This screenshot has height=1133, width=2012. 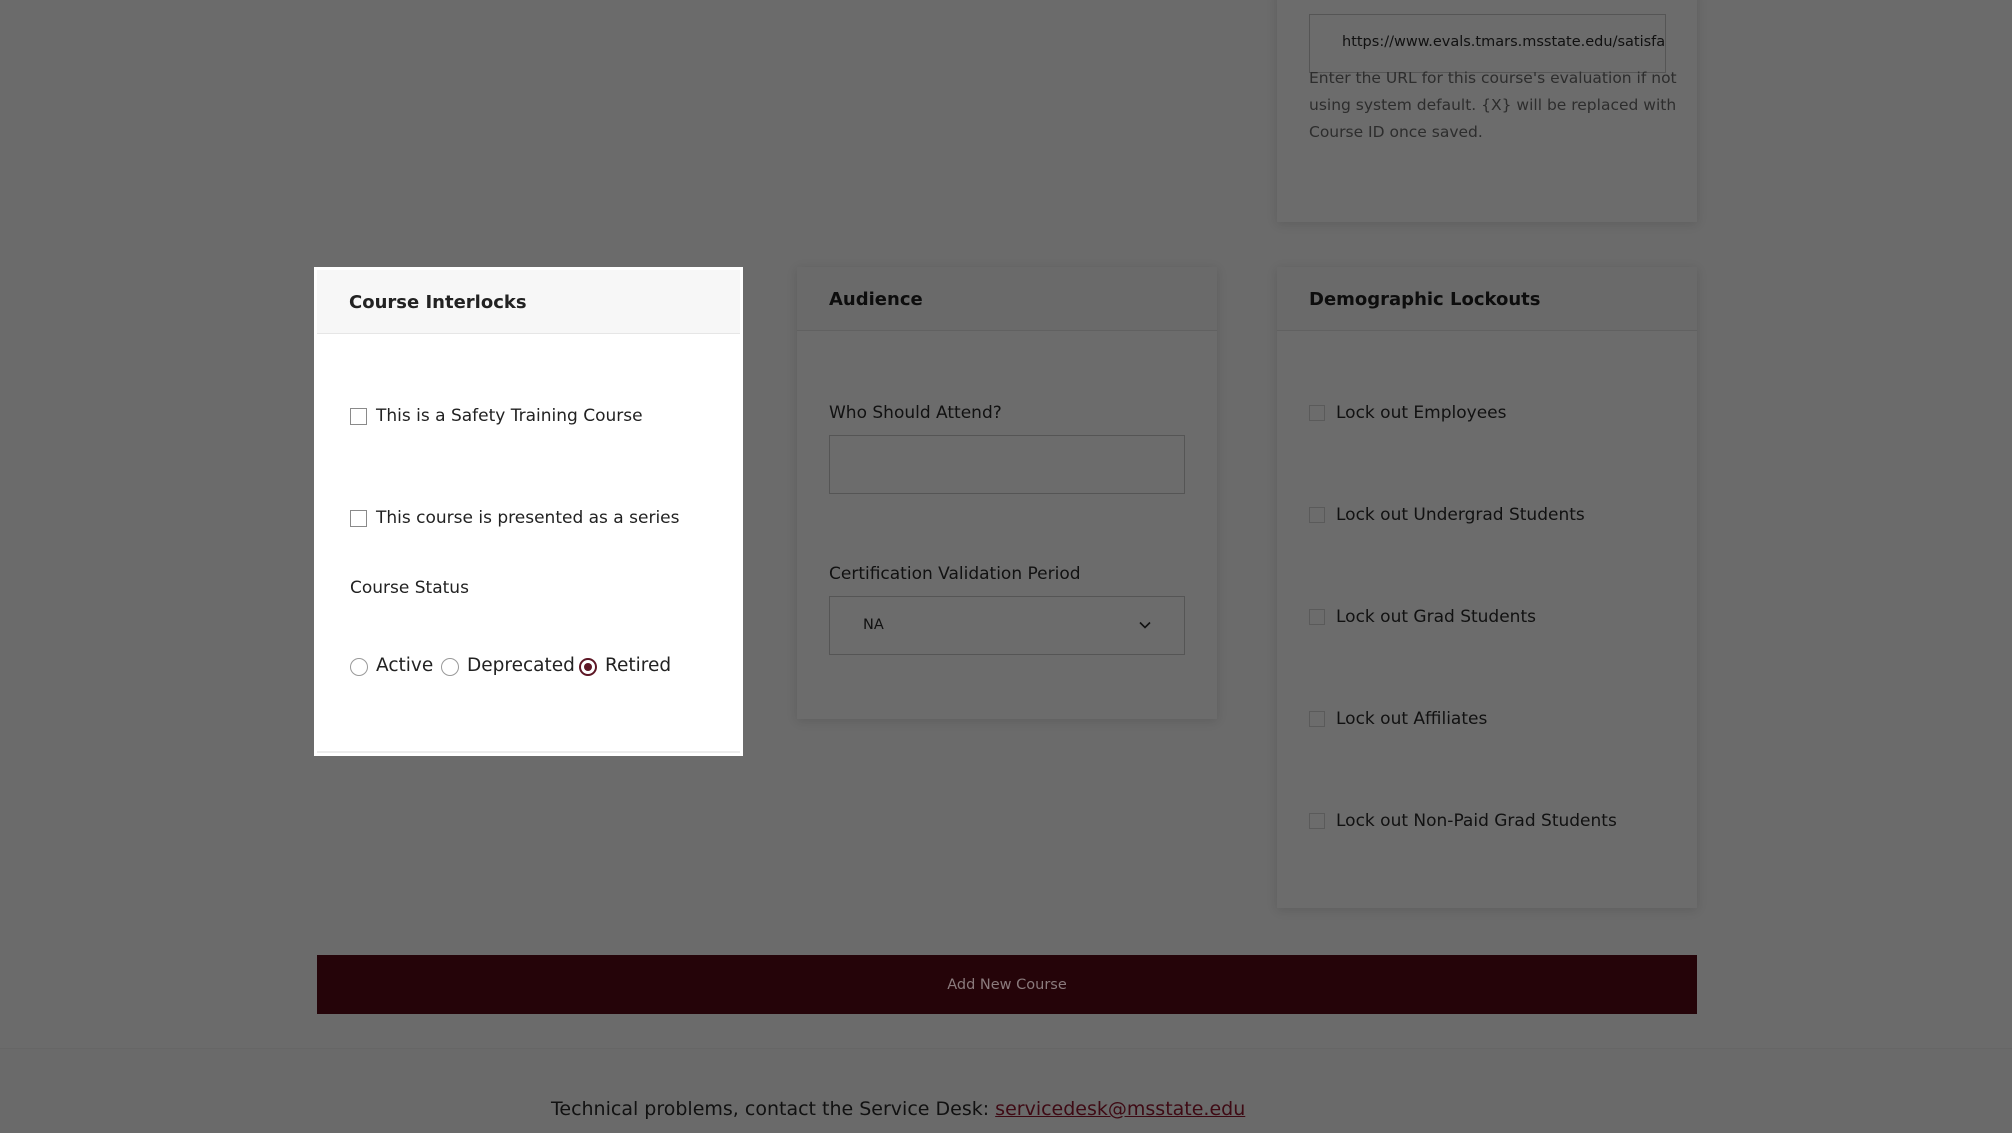 What do you see at coordinates (1317, 719) in the screenshot?
I see `lockout-affiliates-checkbox` at bounding box center [1317, 719].